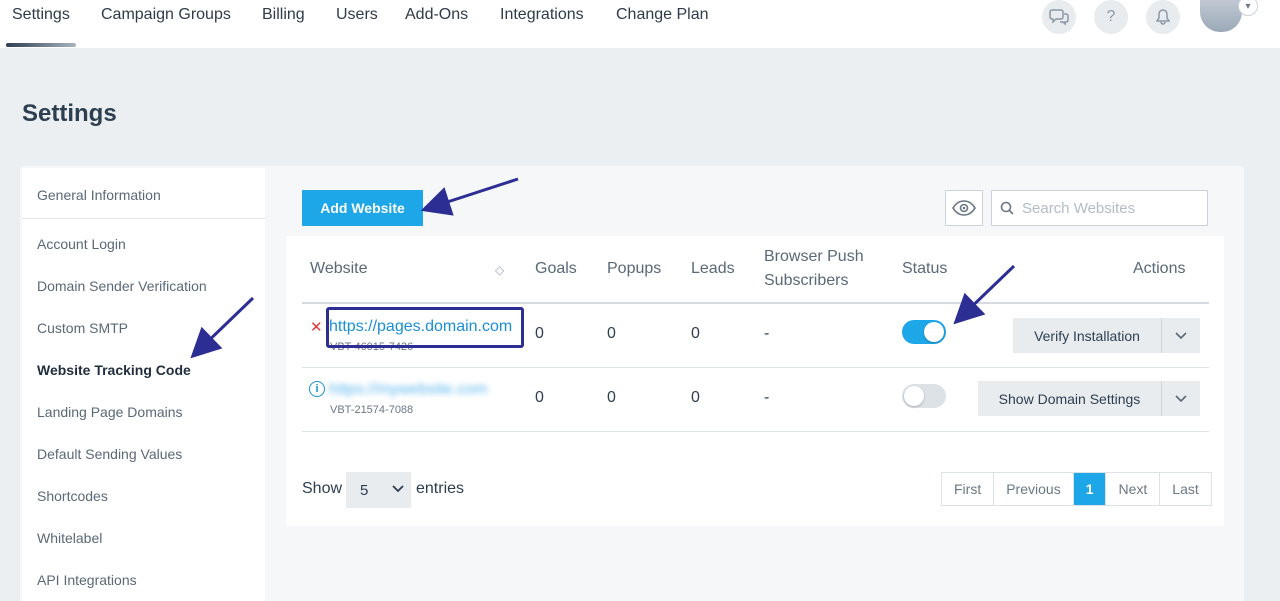  Describe the element at coordinates (984, 294) in the screenshot. I see `arrow-to-status-toggle` at that location.